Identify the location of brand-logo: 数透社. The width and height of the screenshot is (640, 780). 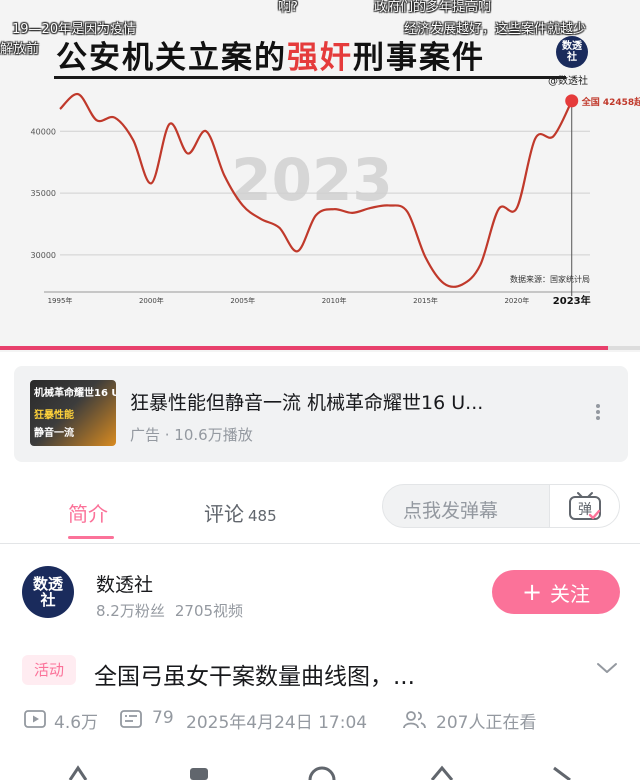
(572, 52).